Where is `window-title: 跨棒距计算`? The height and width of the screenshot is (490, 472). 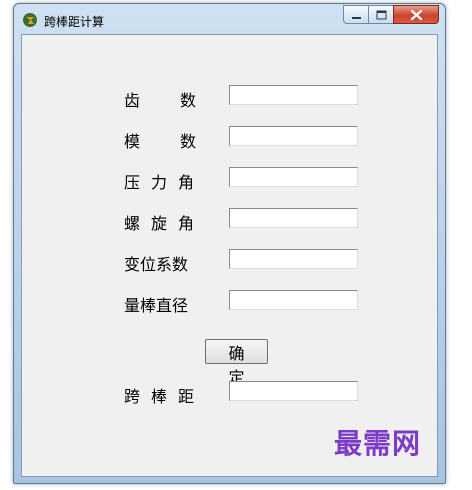 window-title: 跨棒距计算 is located at coordinates (74, 22).